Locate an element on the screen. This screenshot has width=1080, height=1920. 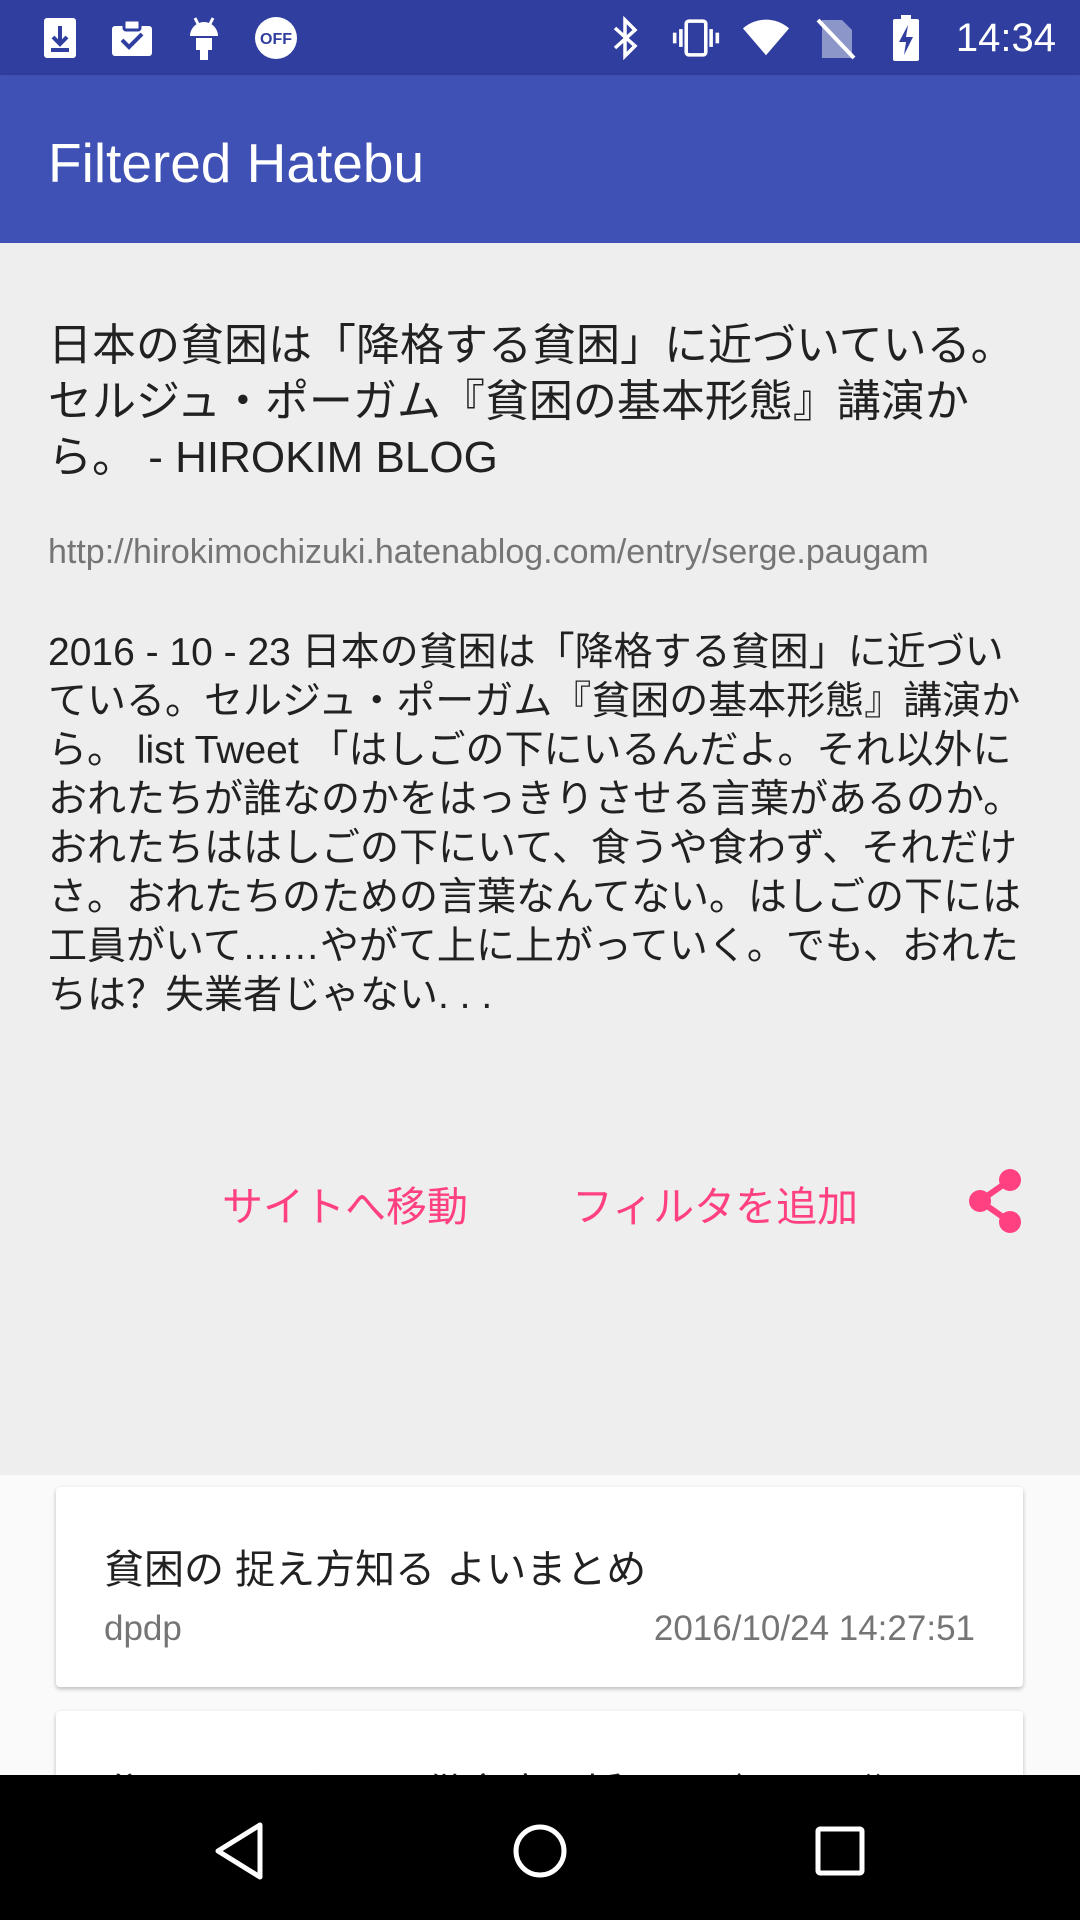
wifi-icon is located at coordinates (766, 38).